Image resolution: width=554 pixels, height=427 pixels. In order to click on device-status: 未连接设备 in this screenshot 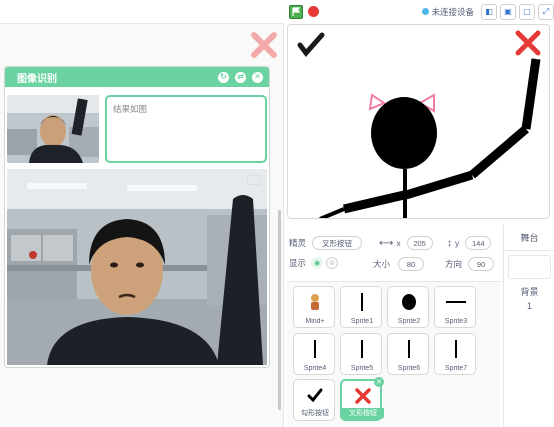, I will do `click(448, 12)`.